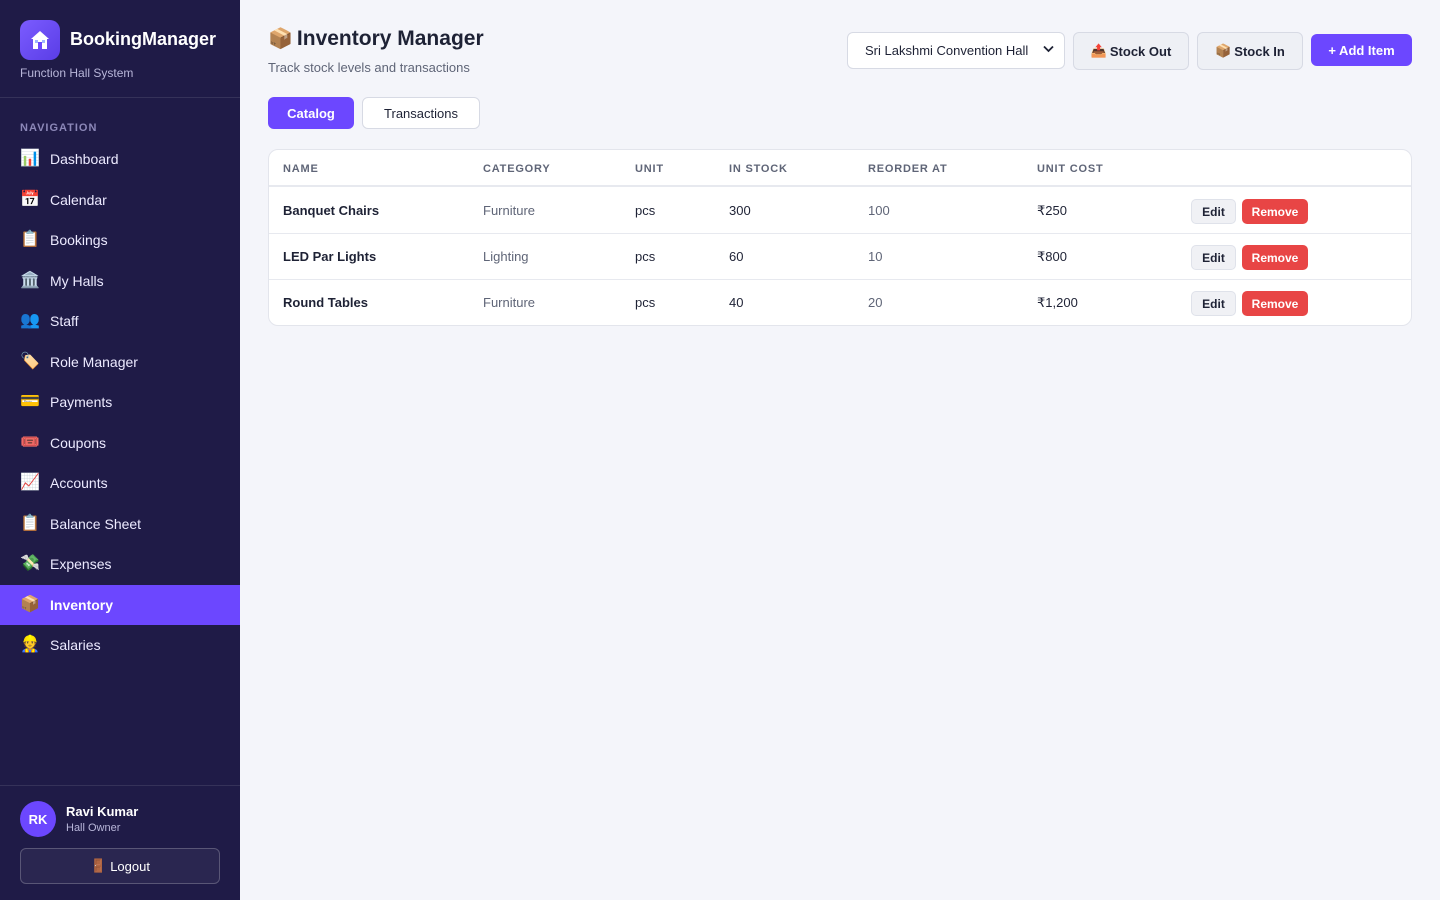  What do you see at coordinates (75, 645) in the screenshot?
I see `sidebar-item-label: Salaries` at bounding box center [75, 645].